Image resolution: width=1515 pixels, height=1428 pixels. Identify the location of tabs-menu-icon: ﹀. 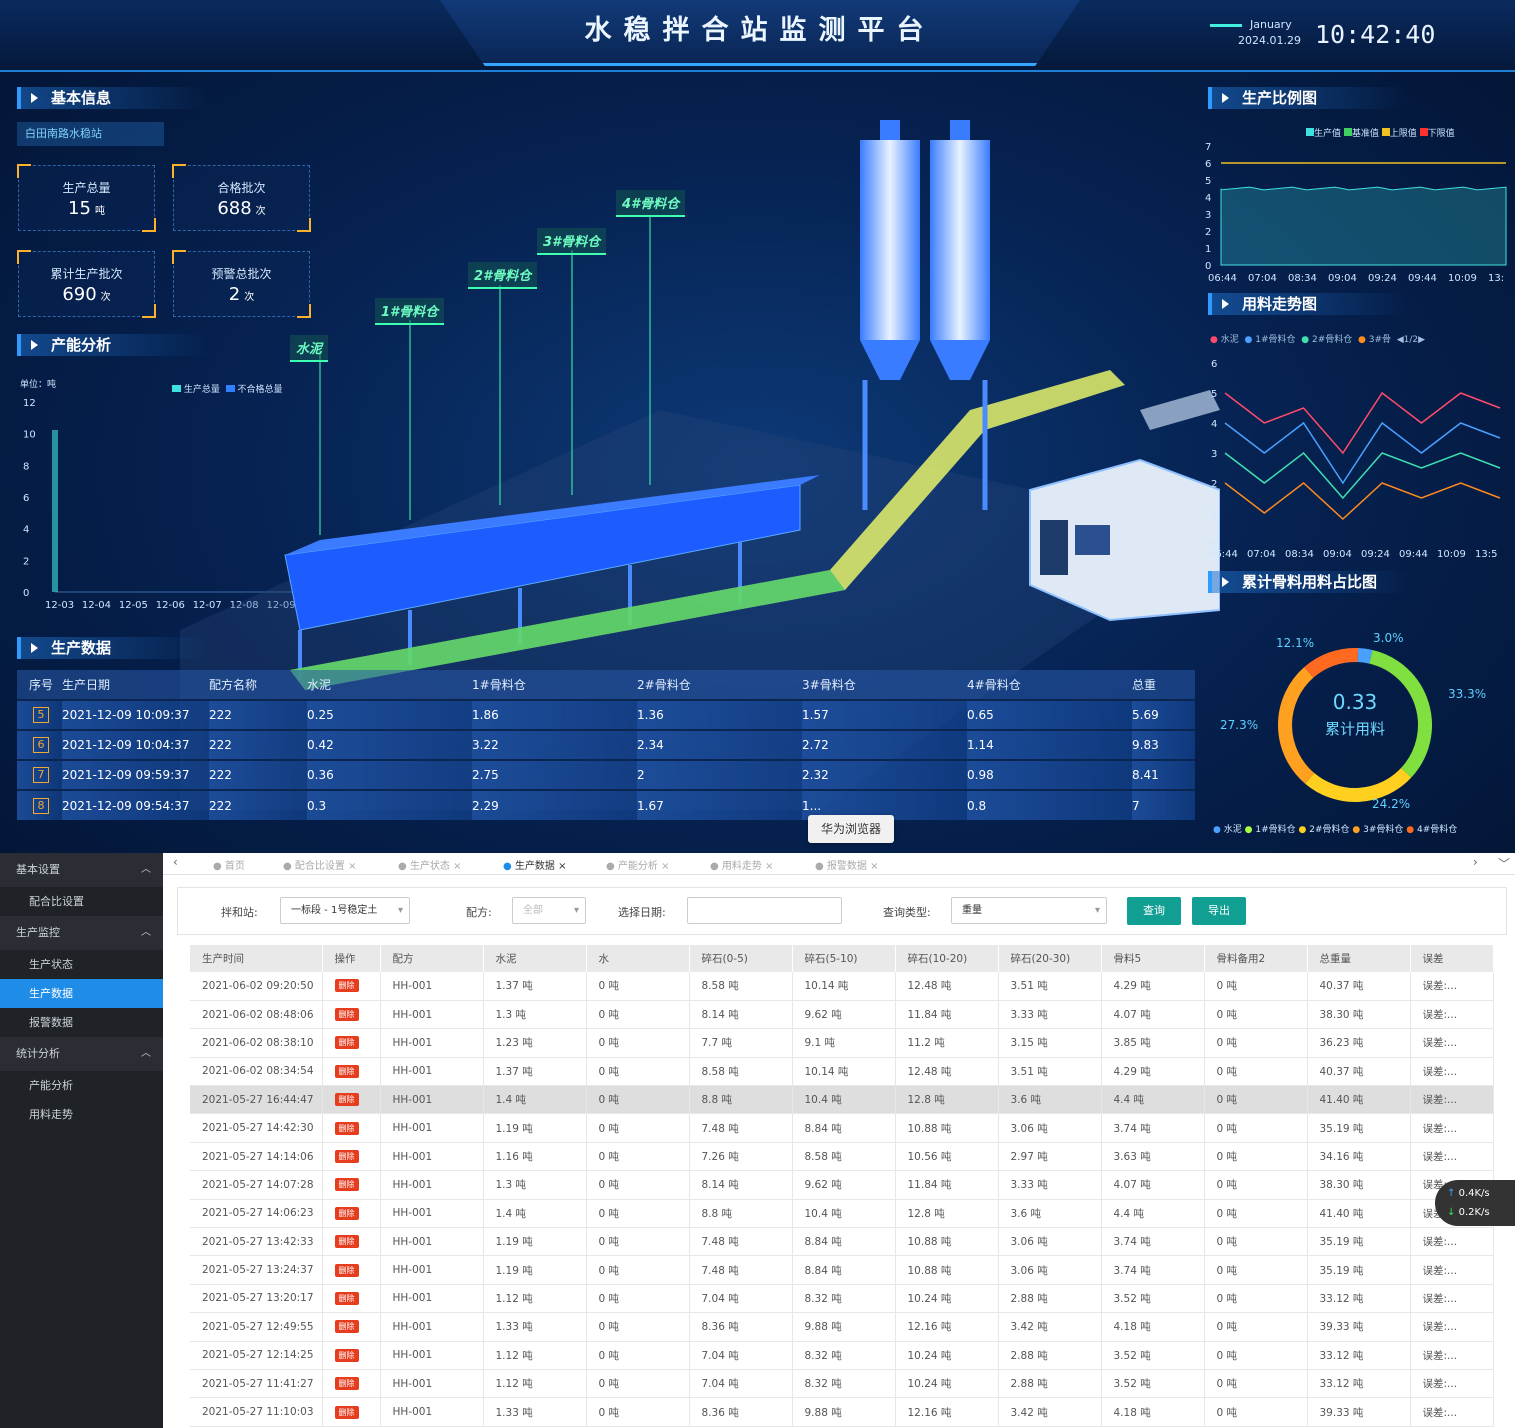
(1504, 863).